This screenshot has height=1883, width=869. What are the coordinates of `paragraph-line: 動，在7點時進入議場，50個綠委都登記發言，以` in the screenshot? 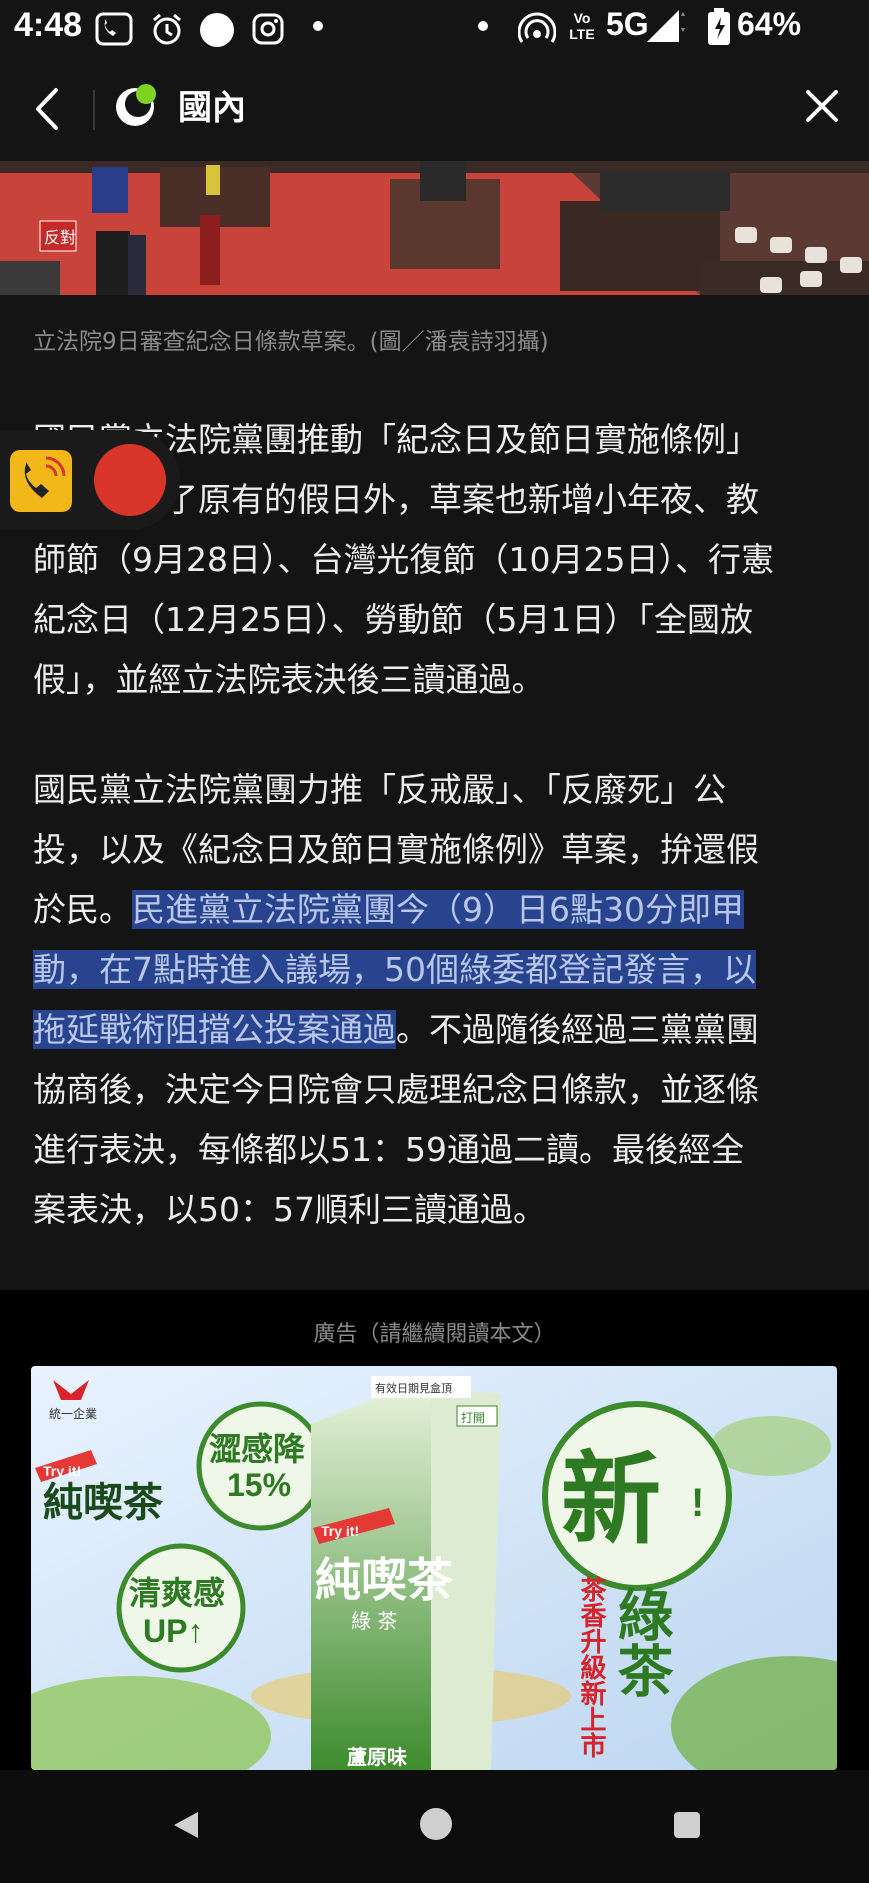 It's located at (435, 970).